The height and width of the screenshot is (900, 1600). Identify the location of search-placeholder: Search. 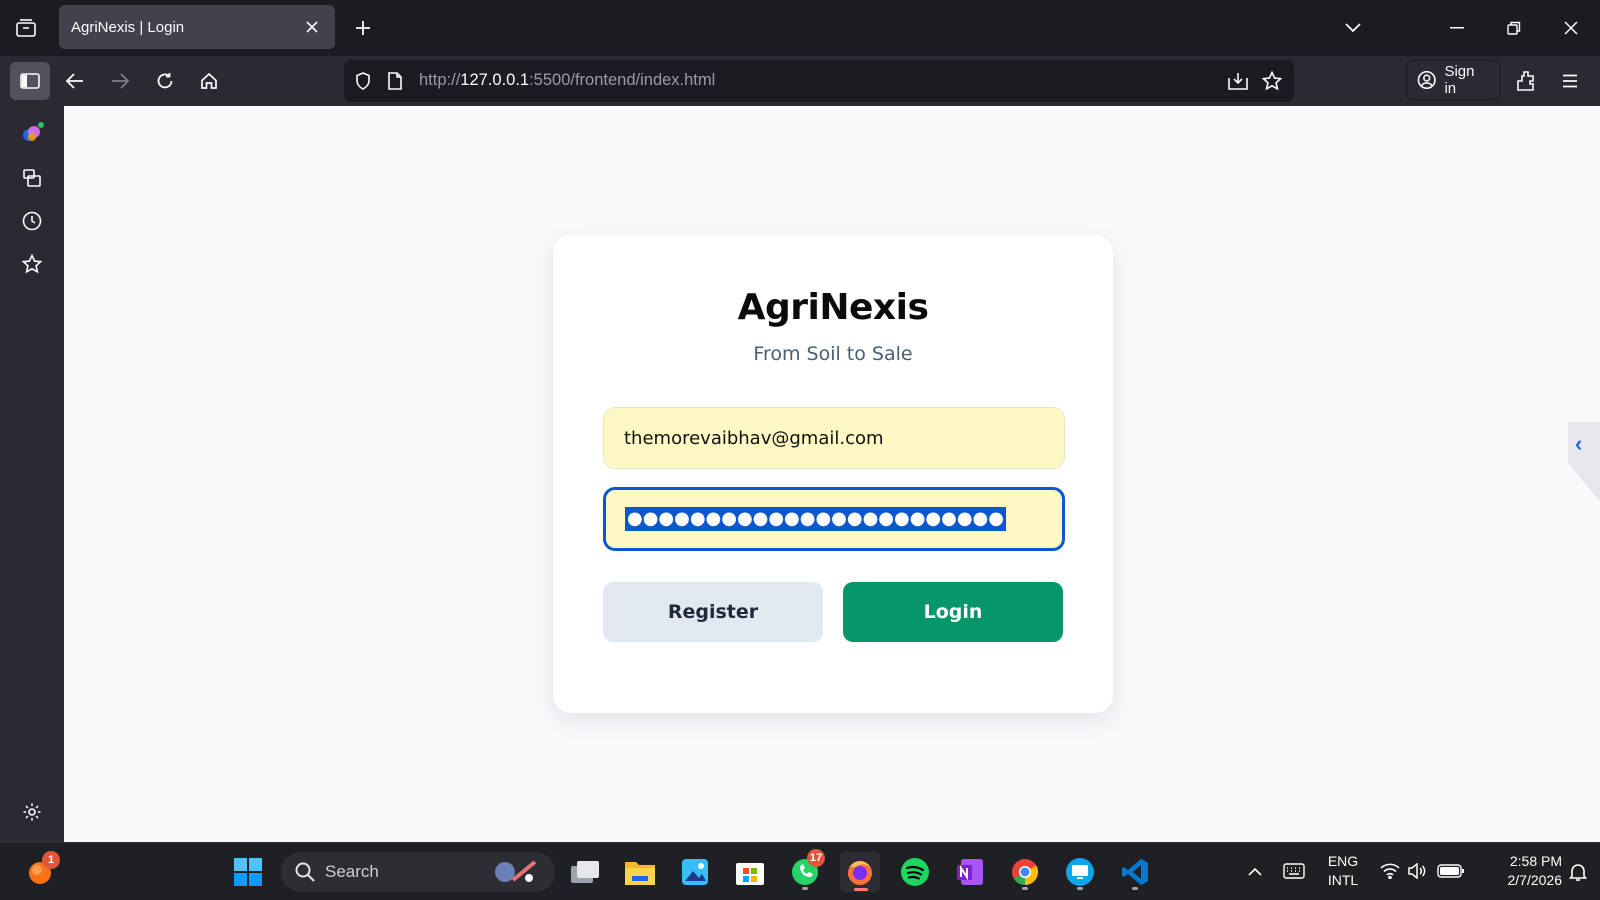
(352, 871).